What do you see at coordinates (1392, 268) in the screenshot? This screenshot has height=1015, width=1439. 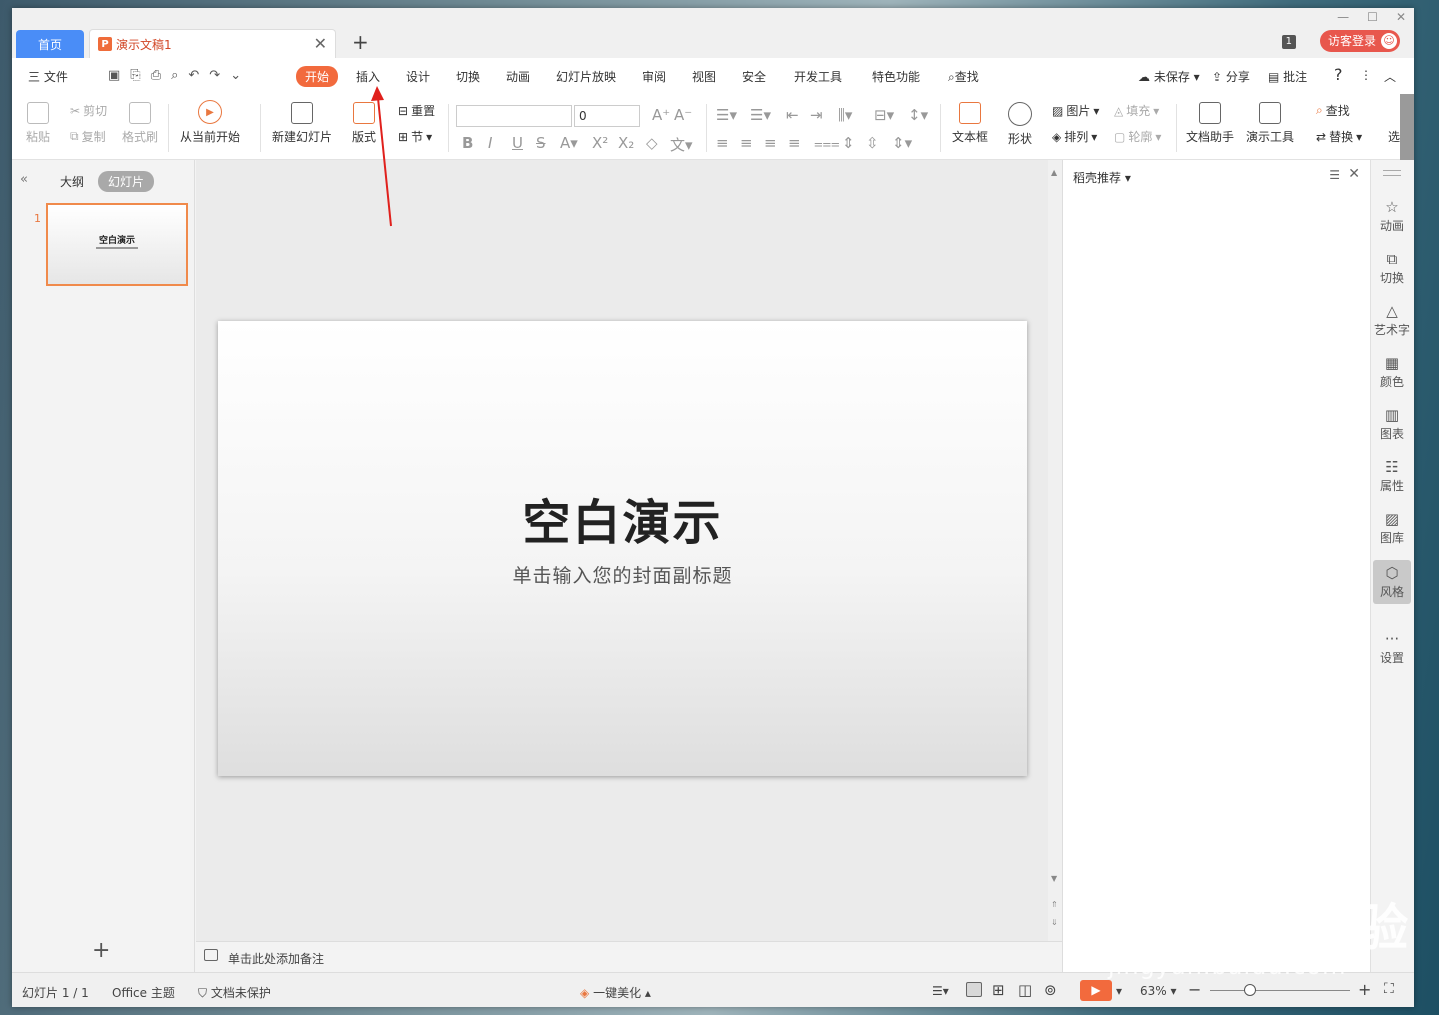 I see `sidebar-item-transition: ⧉ 切换` at bounding box center [1392, 268].